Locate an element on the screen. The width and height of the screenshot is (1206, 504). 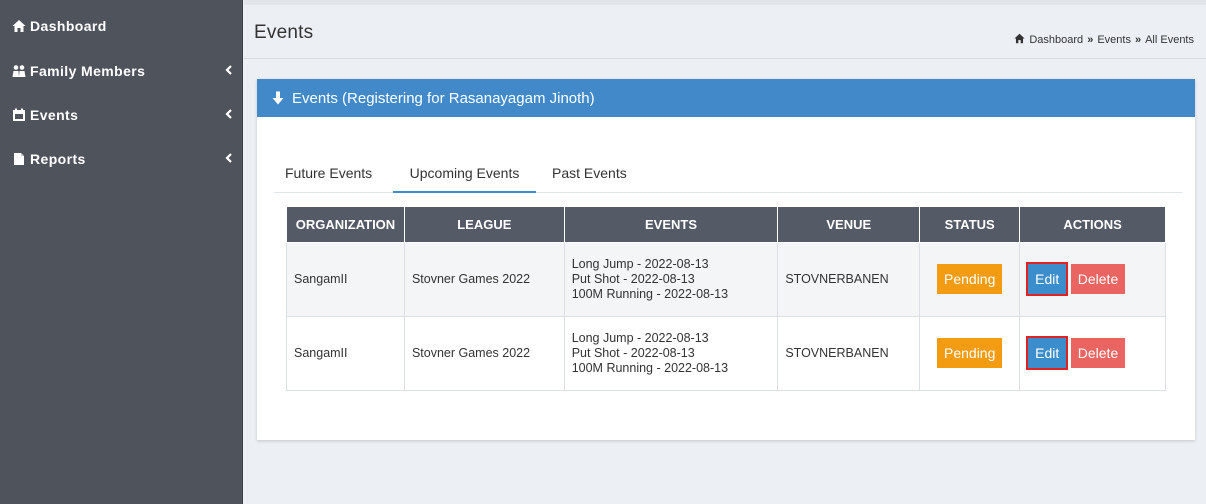
sidebar-item-reports: Reports is located at coordinates (121, 159).